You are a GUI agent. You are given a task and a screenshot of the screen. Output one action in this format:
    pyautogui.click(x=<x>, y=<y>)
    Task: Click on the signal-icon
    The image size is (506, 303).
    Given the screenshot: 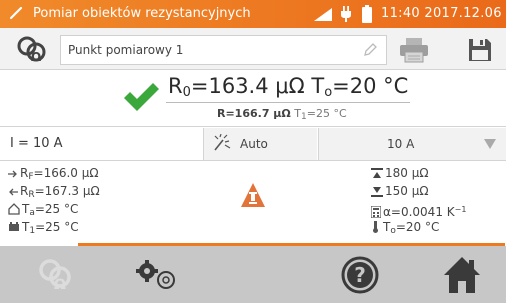 What is the action you would take?
    pyautogui.click(x=323, y=14)
    